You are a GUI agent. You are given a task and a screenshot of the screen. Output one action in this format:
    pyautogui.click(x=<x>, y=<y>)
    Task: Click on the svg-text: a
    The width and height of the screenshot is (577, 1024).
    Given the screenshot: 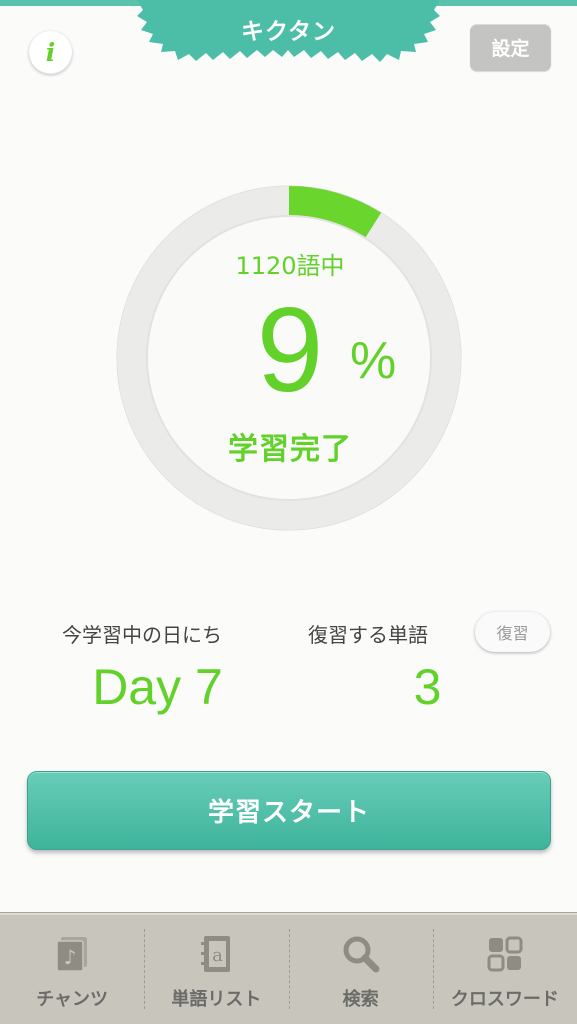 What is the action you would take?
    pyautogui.click(x=218, y=955)
    